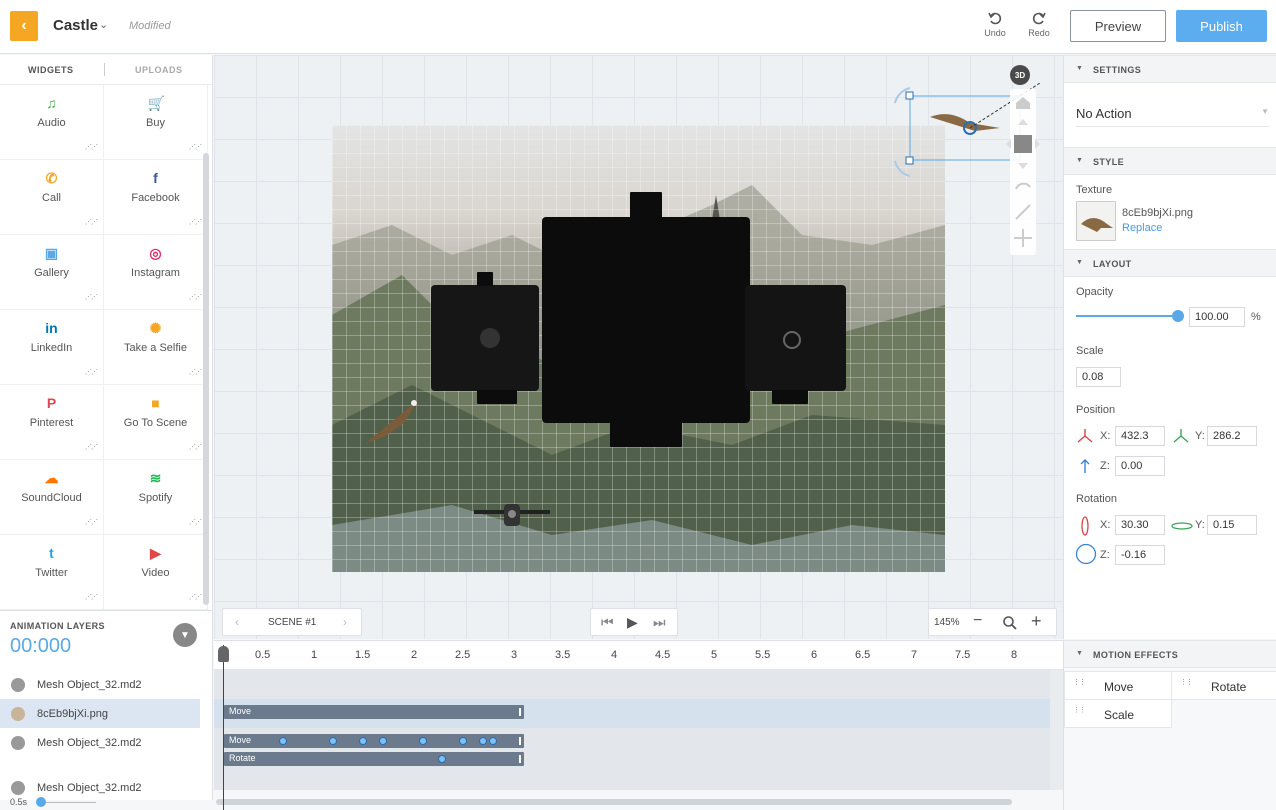  I want to click on castle-base, so click(646, 434).